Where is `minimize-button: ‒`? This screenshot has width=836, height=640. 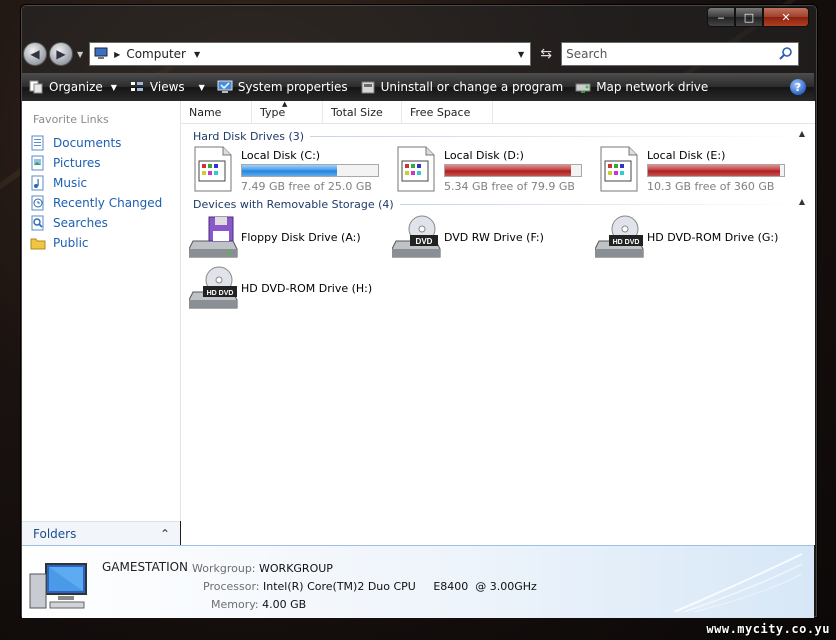 minimize-button: ‒ is located at coordinates (721, 17).